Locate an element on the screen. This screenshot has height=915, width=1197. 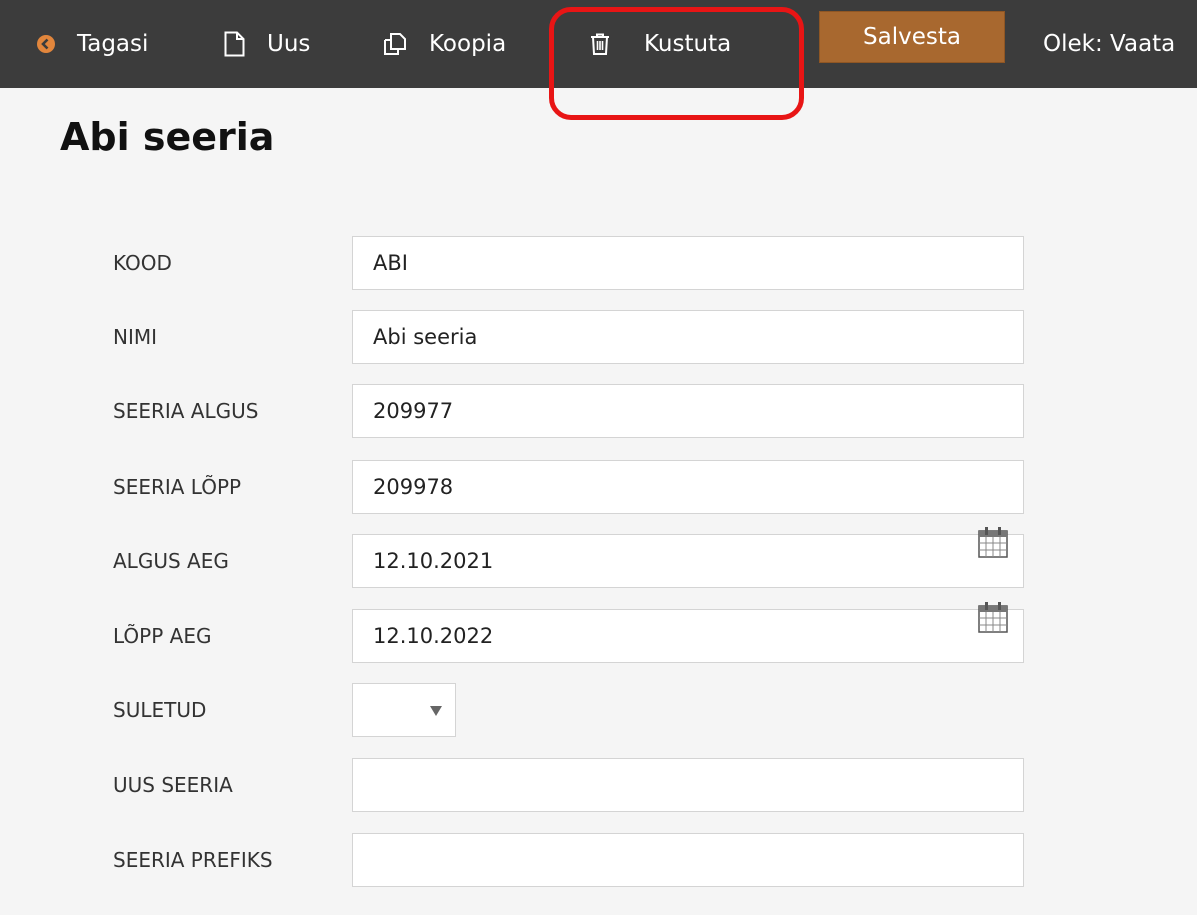
back-label: Tagasi is located at coordinates (113, 44).